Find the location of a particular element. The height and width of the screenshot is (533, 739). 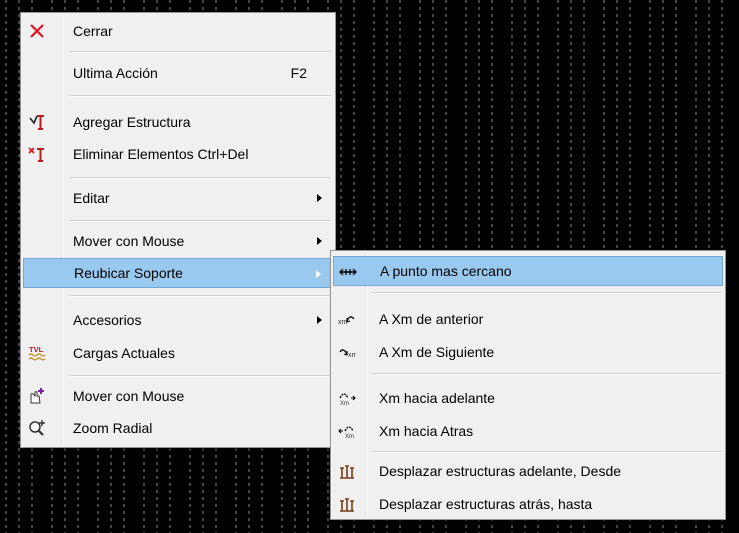

submenu-item-xm-adelante: Xm Xm hacia adelante is located at coordinates (528, 398).